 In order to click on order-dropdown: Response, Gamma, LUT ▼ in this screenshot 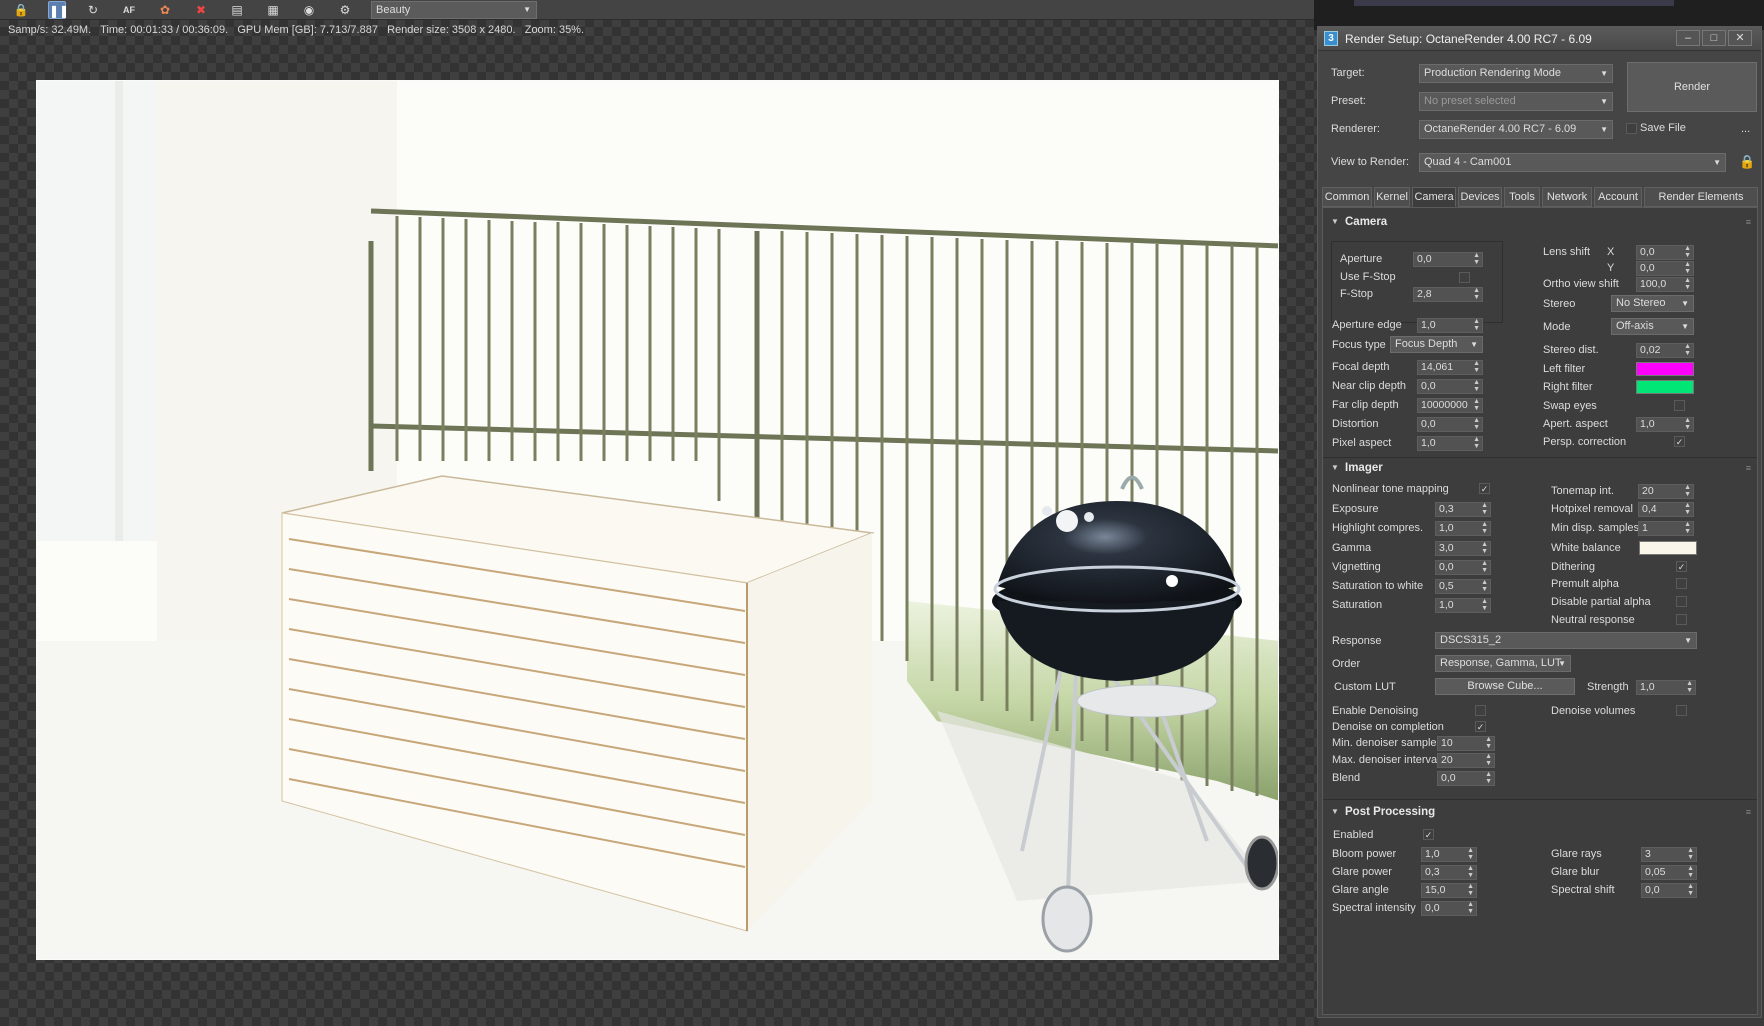, I will do `click(1503, 663)`.